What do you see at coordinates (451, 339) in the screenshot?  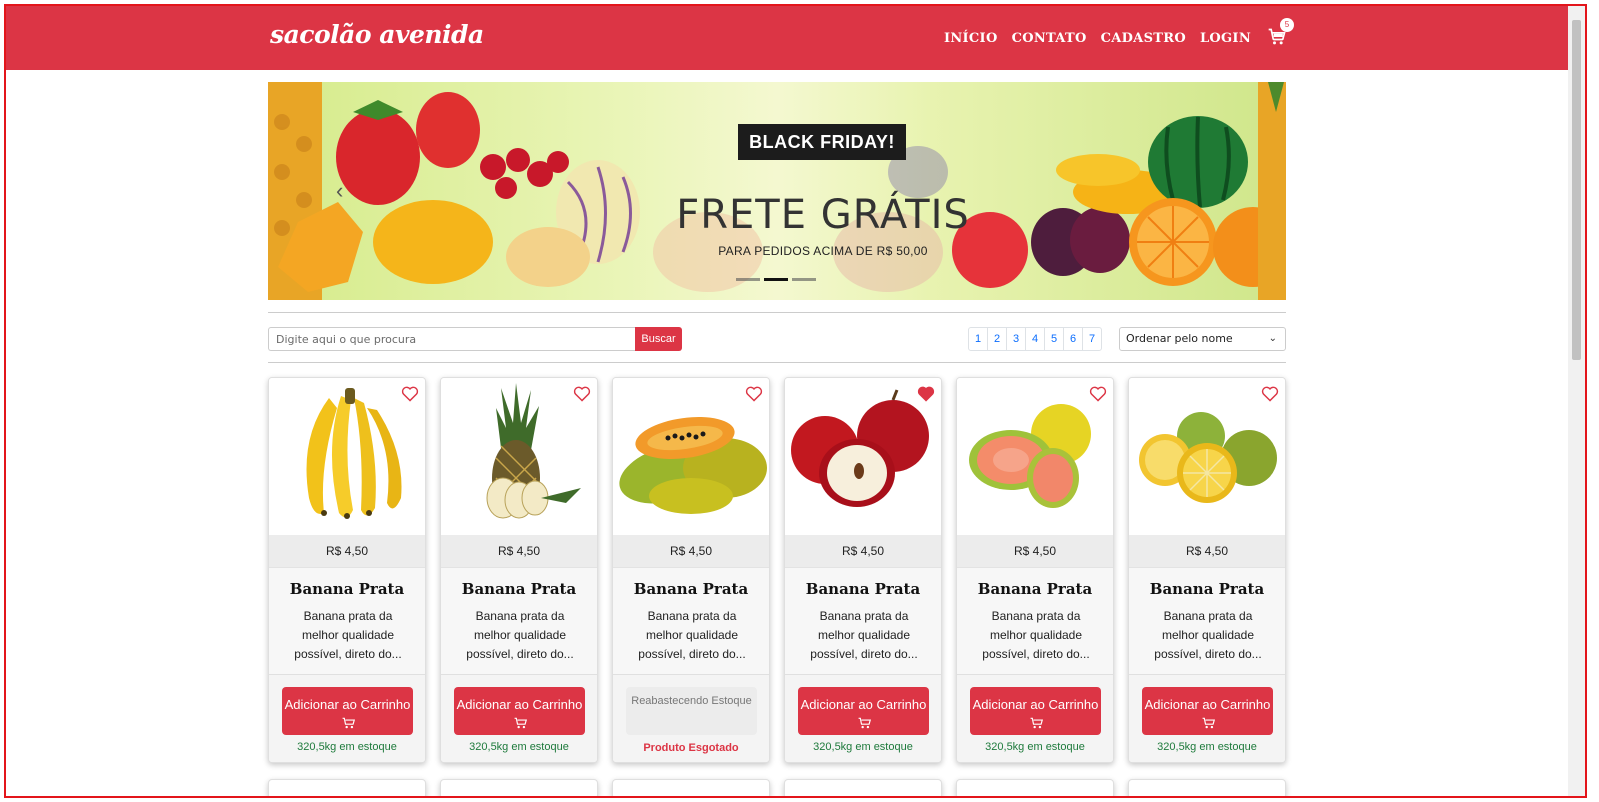 I see `search-input` at bounding box center [451, 339].